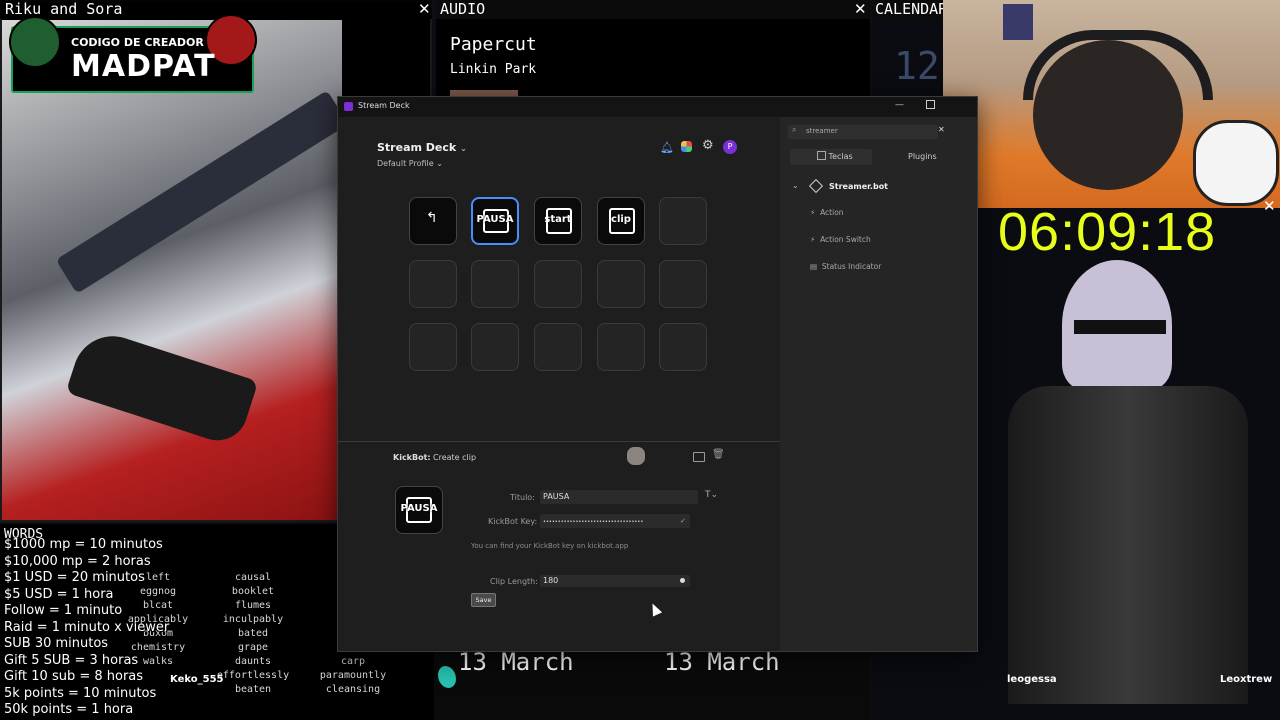 This screenshot has height=720, width=1280. I want to click on audio-title: AUDIO, so click(463, 9).